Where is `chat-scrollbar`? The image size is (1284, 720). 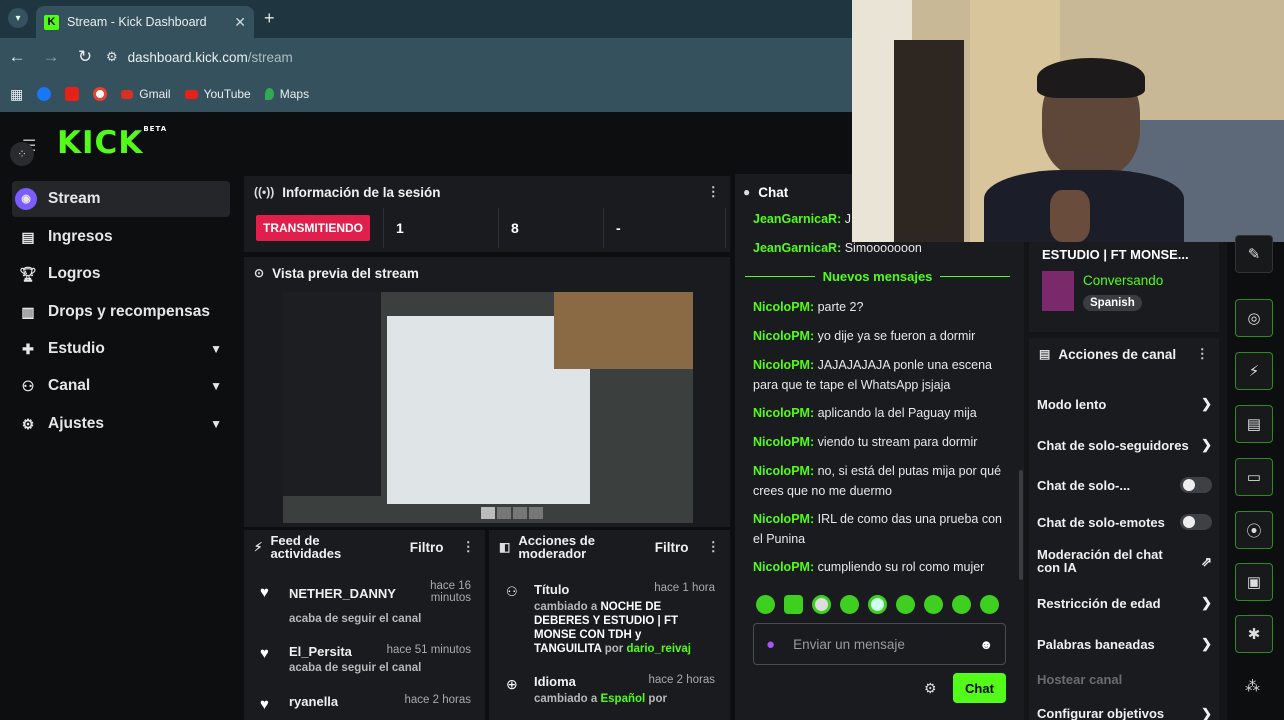
chat-scrollbar is located at coordinates (1021, 525).